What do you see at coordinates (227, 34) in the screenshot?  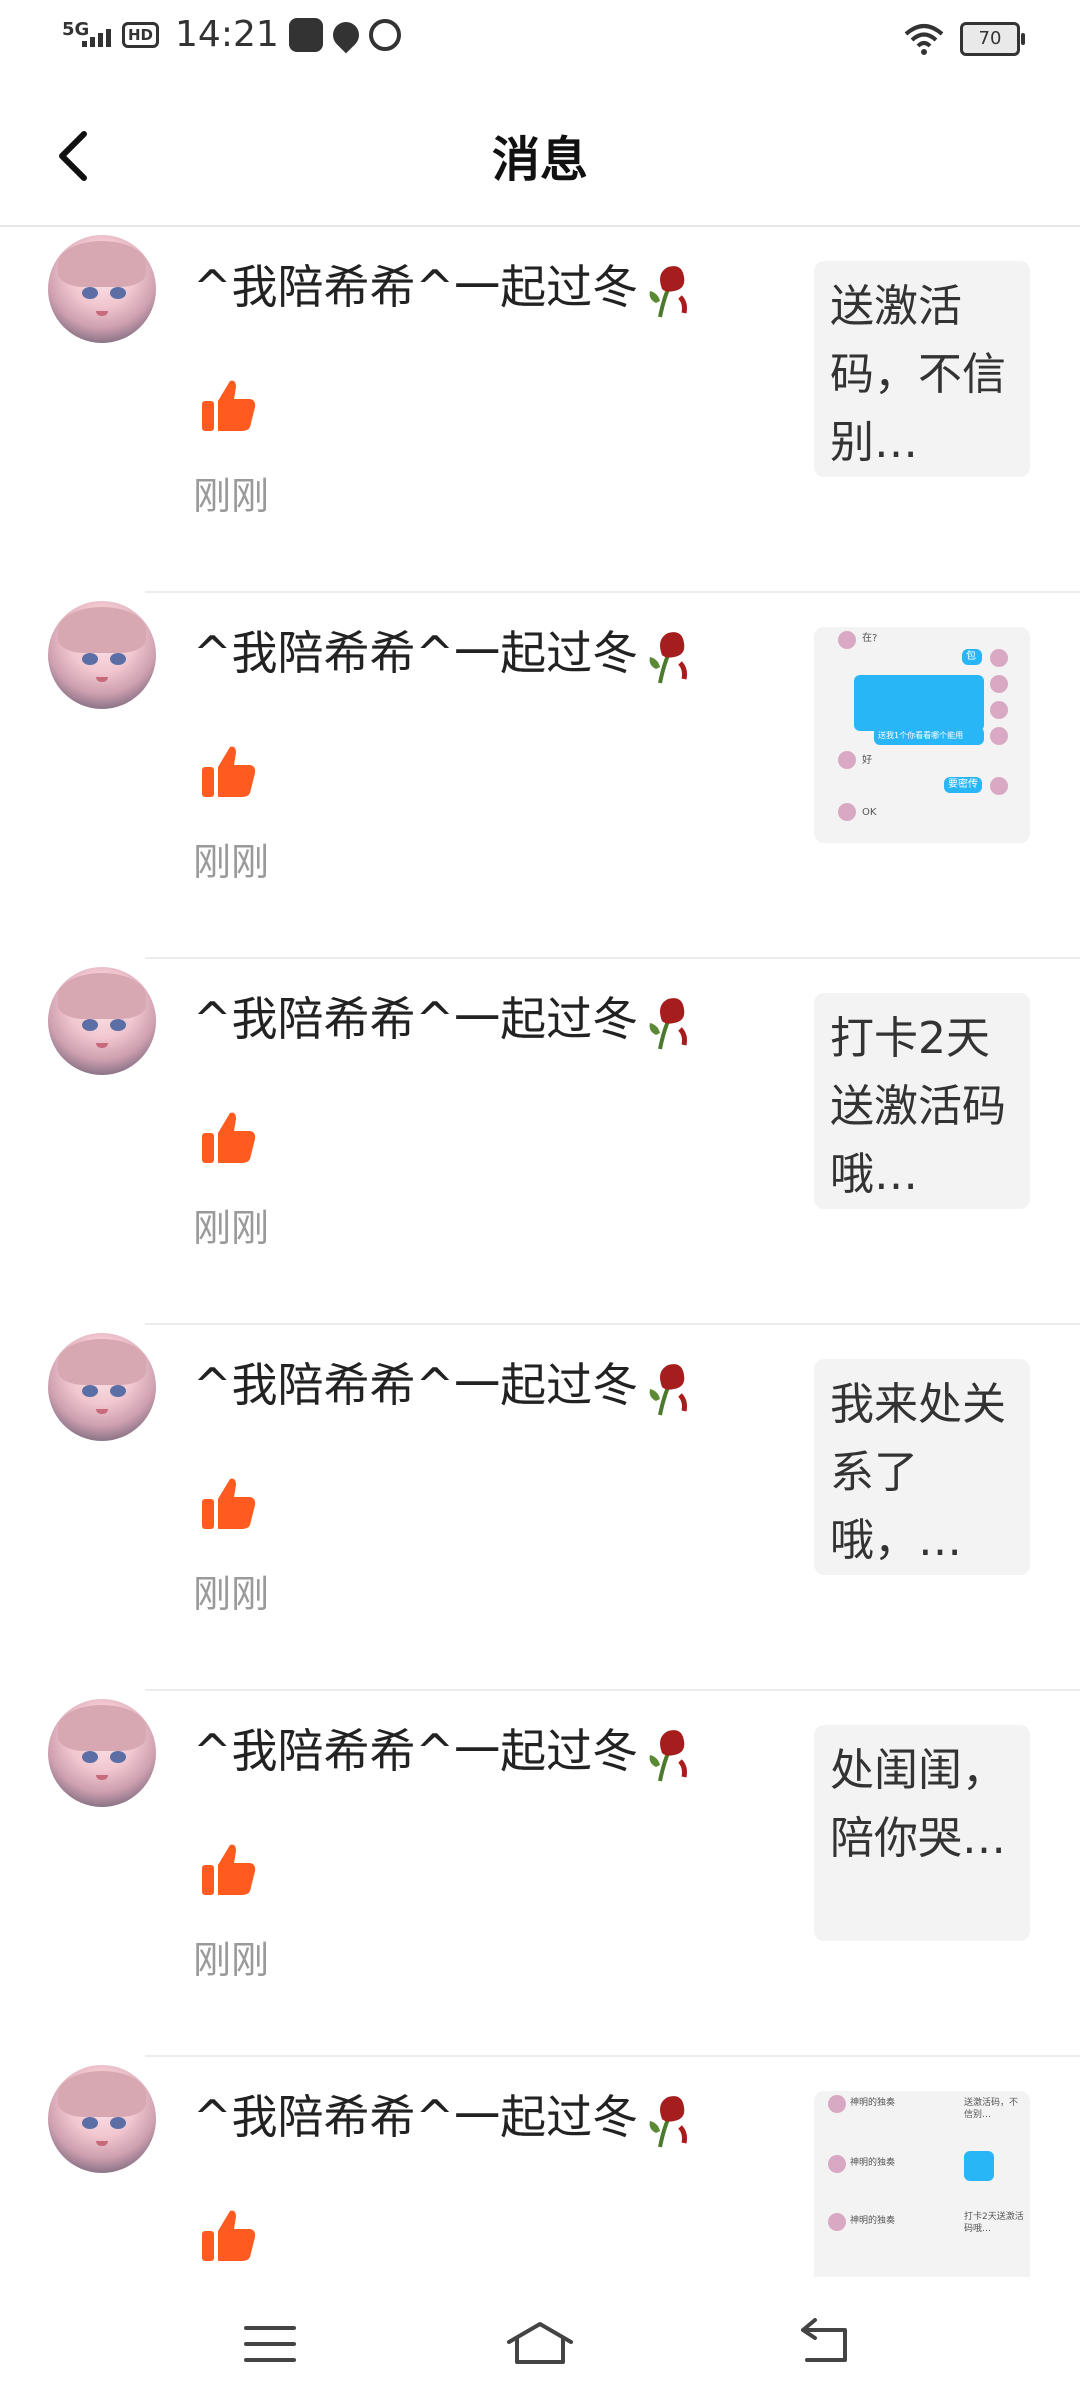 I see `status-time: 14:21` at bounding box center [227, 34].